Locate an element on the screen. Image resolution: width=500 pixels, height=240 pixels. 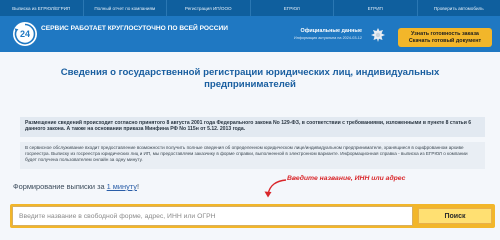
cta-line-download: Скачать готовый документ is located at coordinates (445, 40).